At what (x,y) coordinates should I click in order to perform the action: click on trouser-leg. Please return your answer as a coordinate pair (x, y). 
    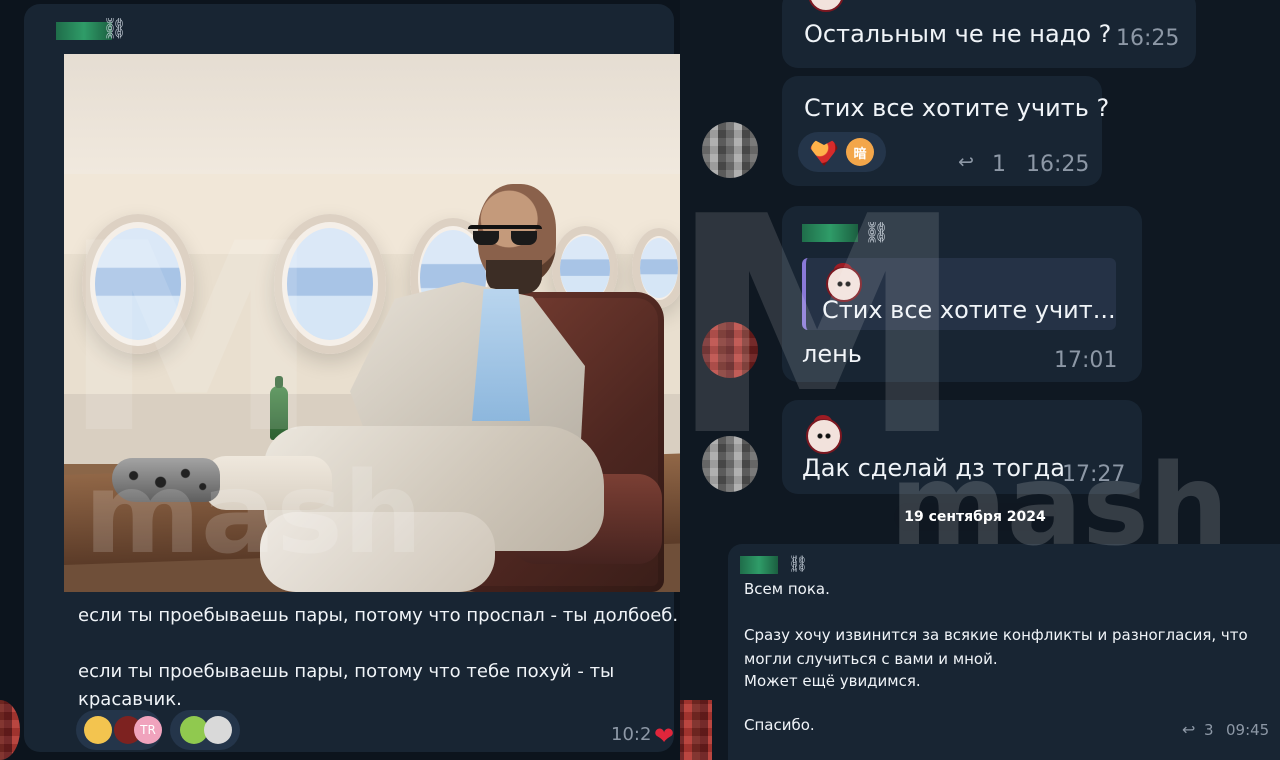
    Looking at the image, I should click on (377, 552).